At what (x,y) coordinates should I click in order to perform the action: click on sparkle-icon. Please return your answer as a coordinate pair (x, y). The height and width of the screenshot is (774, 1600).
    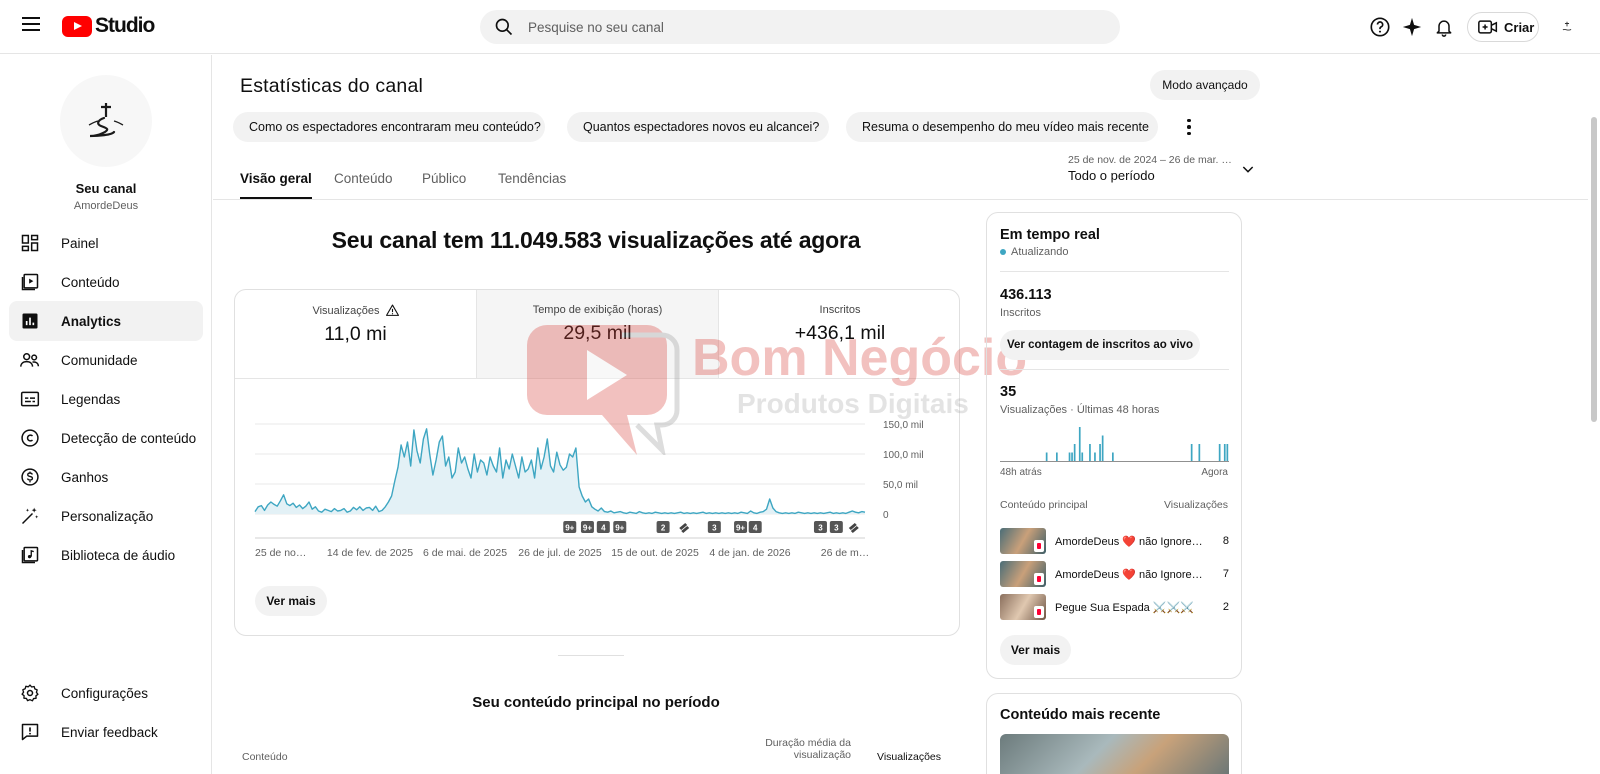
    Looking at the image, I should click on (1412, 27).